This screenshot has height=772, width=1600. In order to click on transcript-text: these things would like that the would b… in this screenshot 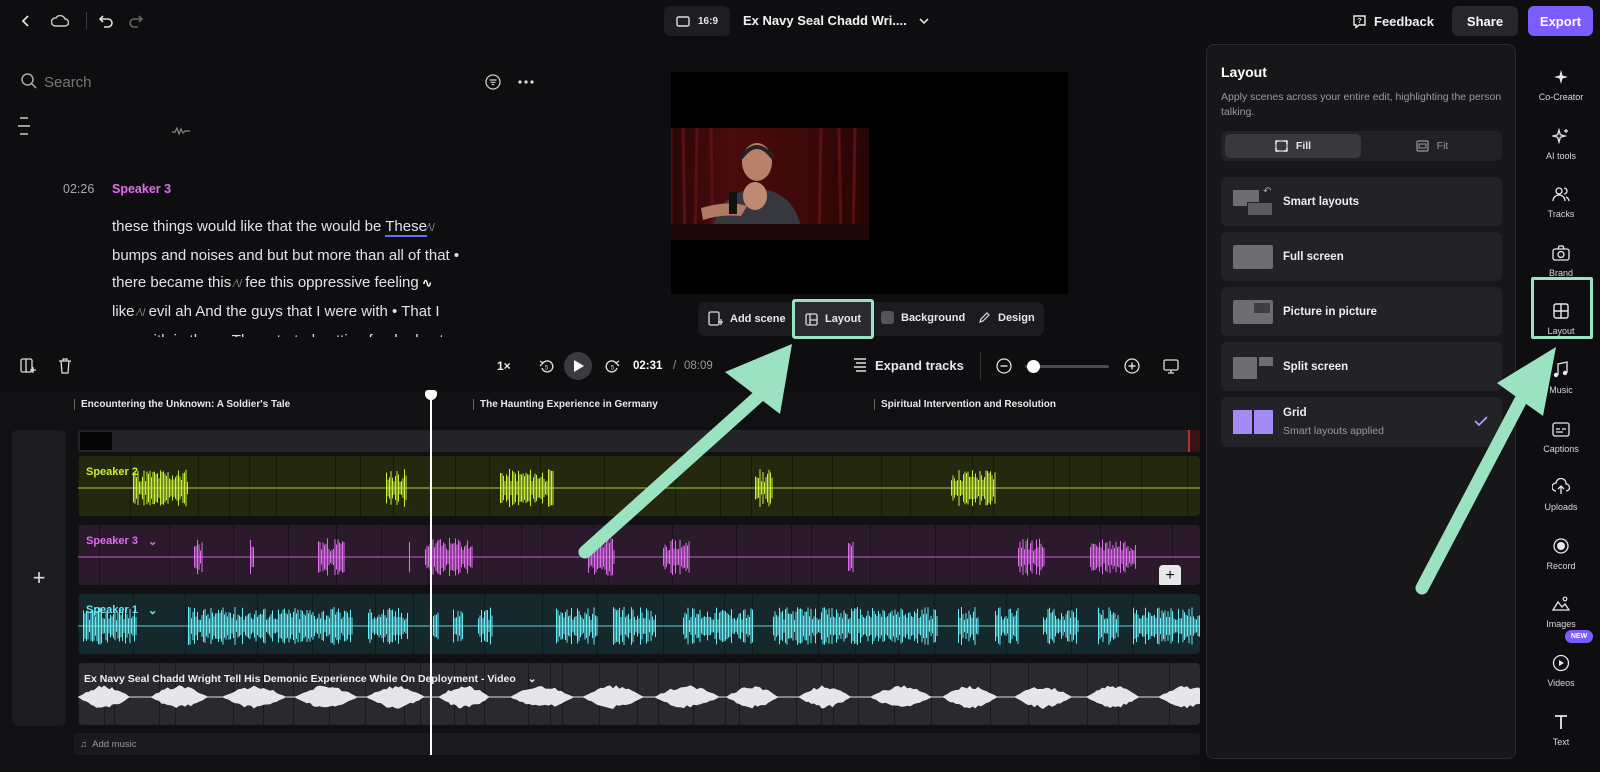, I will do `click(302, 275)`.